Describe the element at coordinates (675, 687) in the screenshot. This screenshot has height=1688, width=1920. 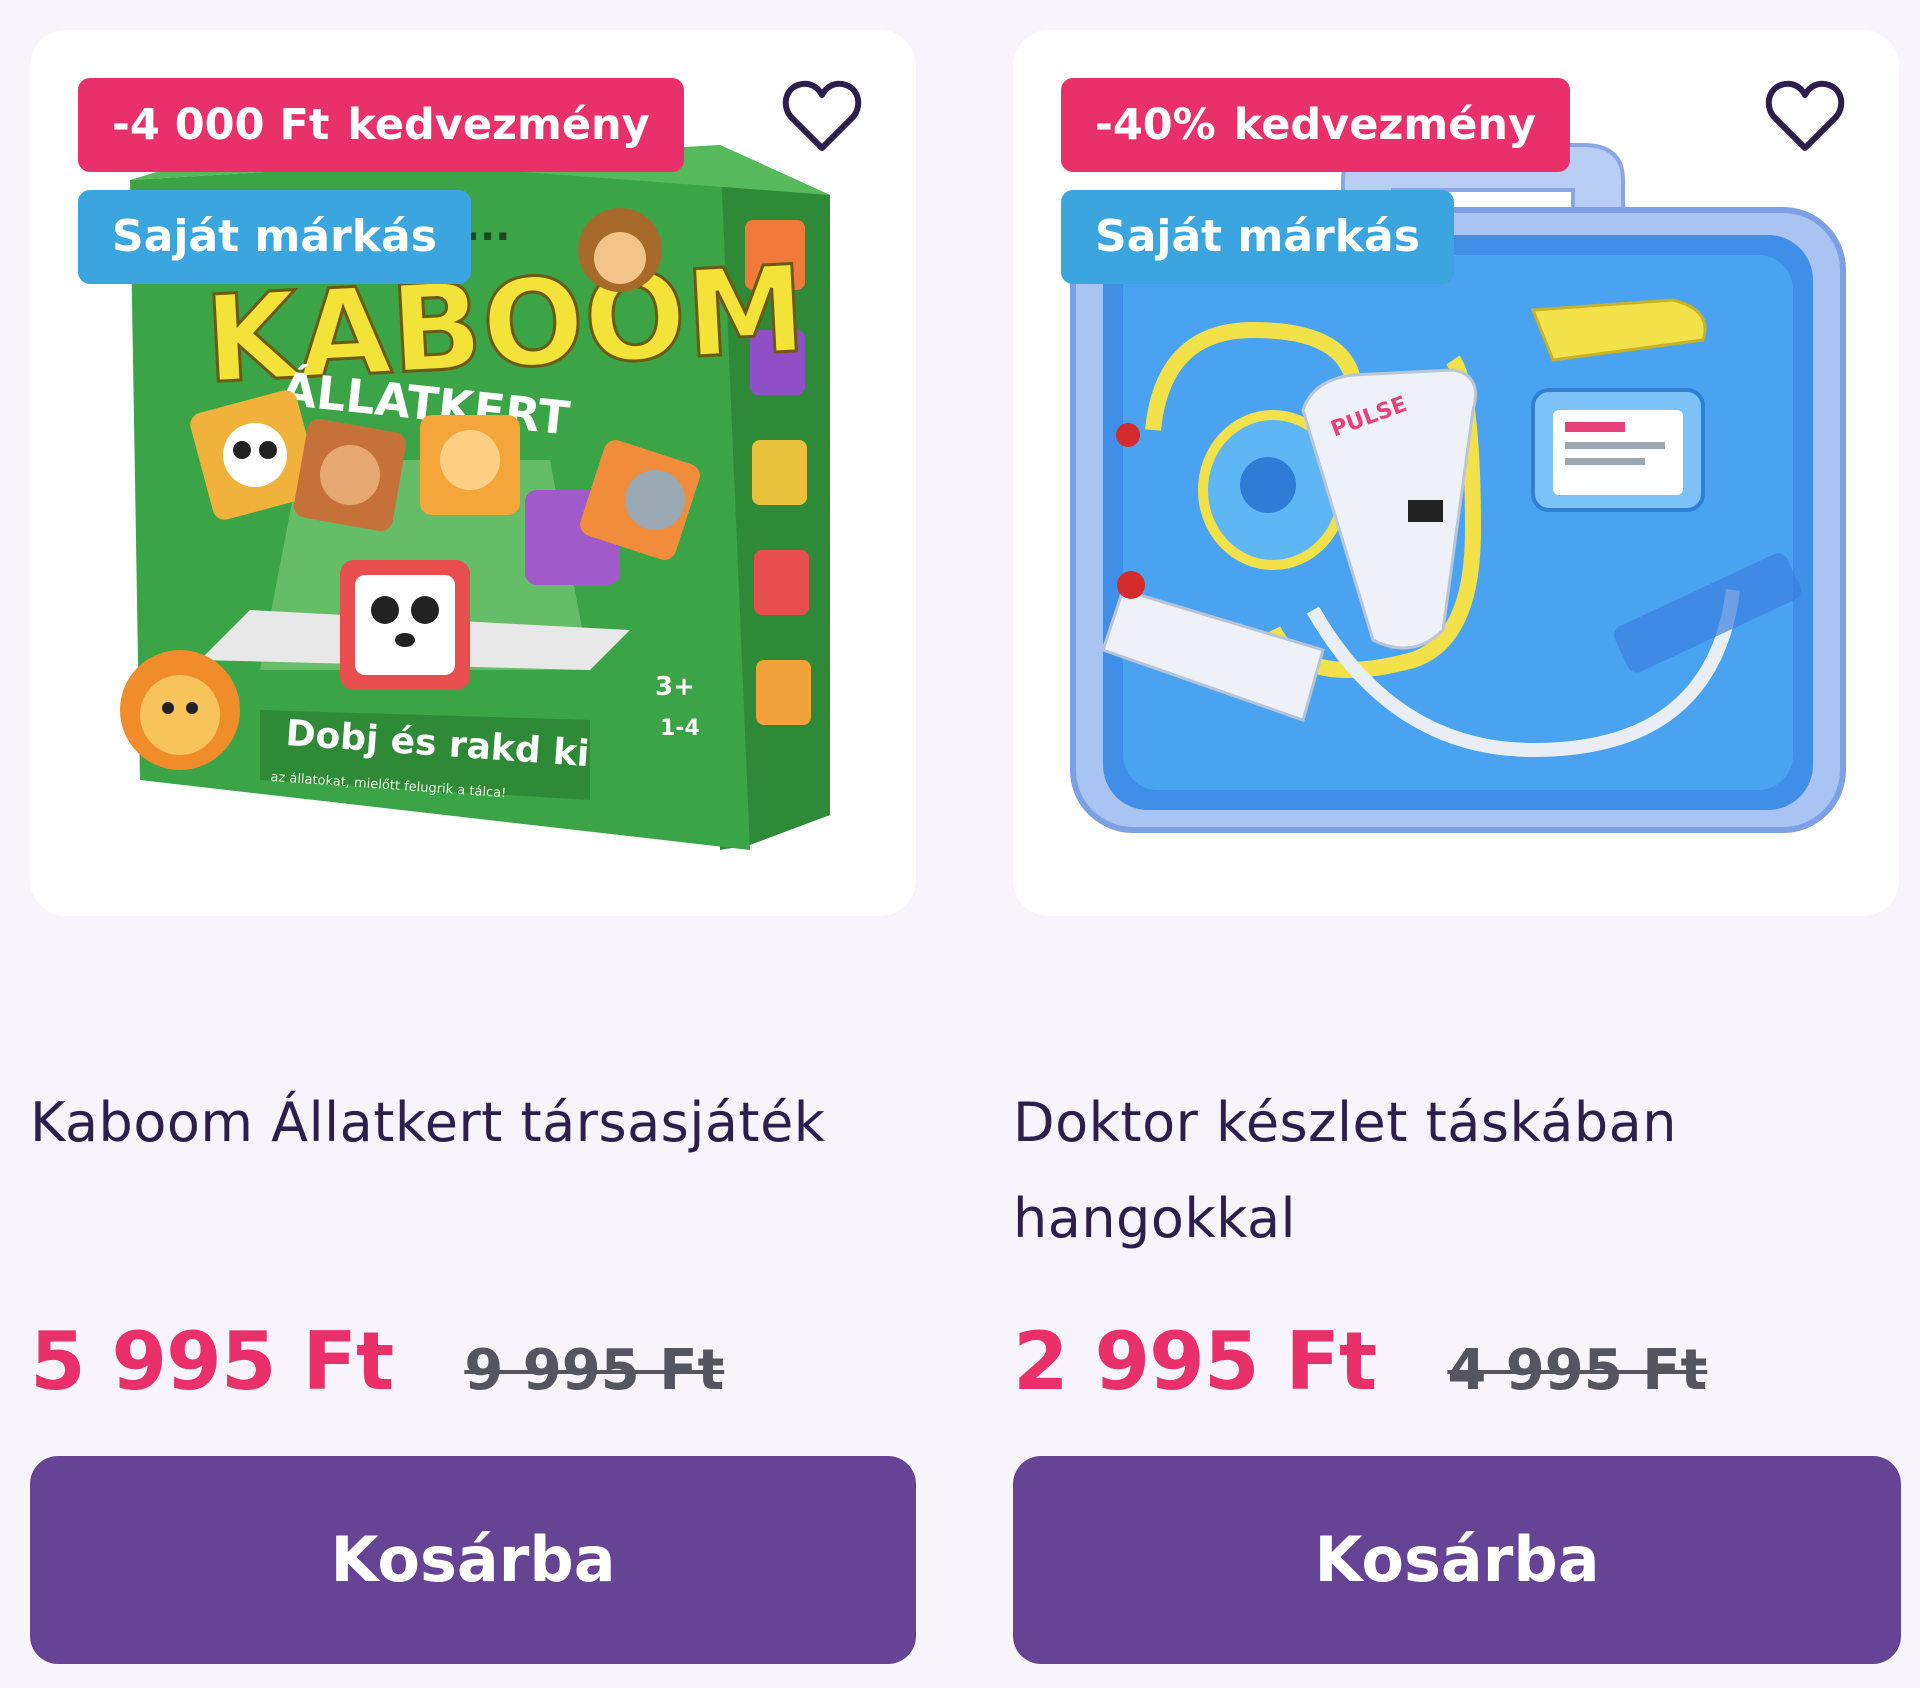
I see `box-age-text: 3+` at that location.